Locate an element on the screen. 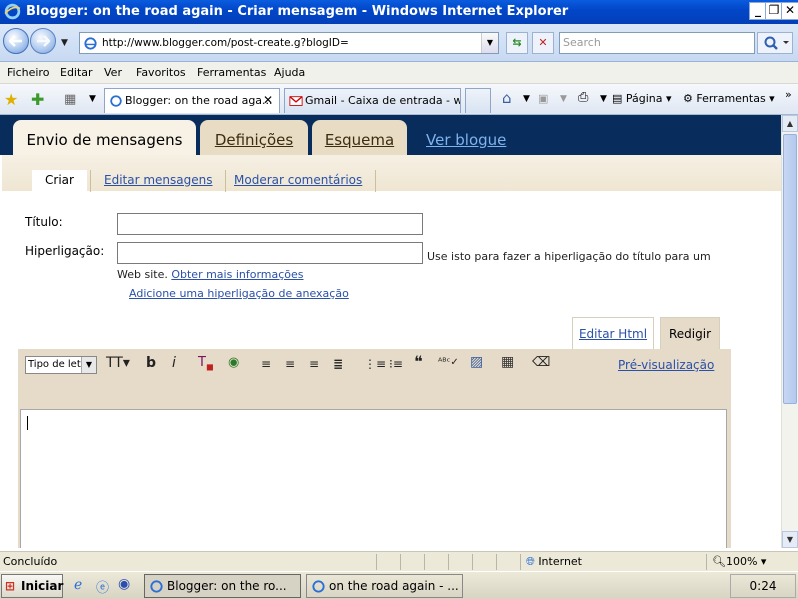 Image resolution: width=798 pixels, height=599 pixels. new-tab-button is located at coordinates (478, 100).